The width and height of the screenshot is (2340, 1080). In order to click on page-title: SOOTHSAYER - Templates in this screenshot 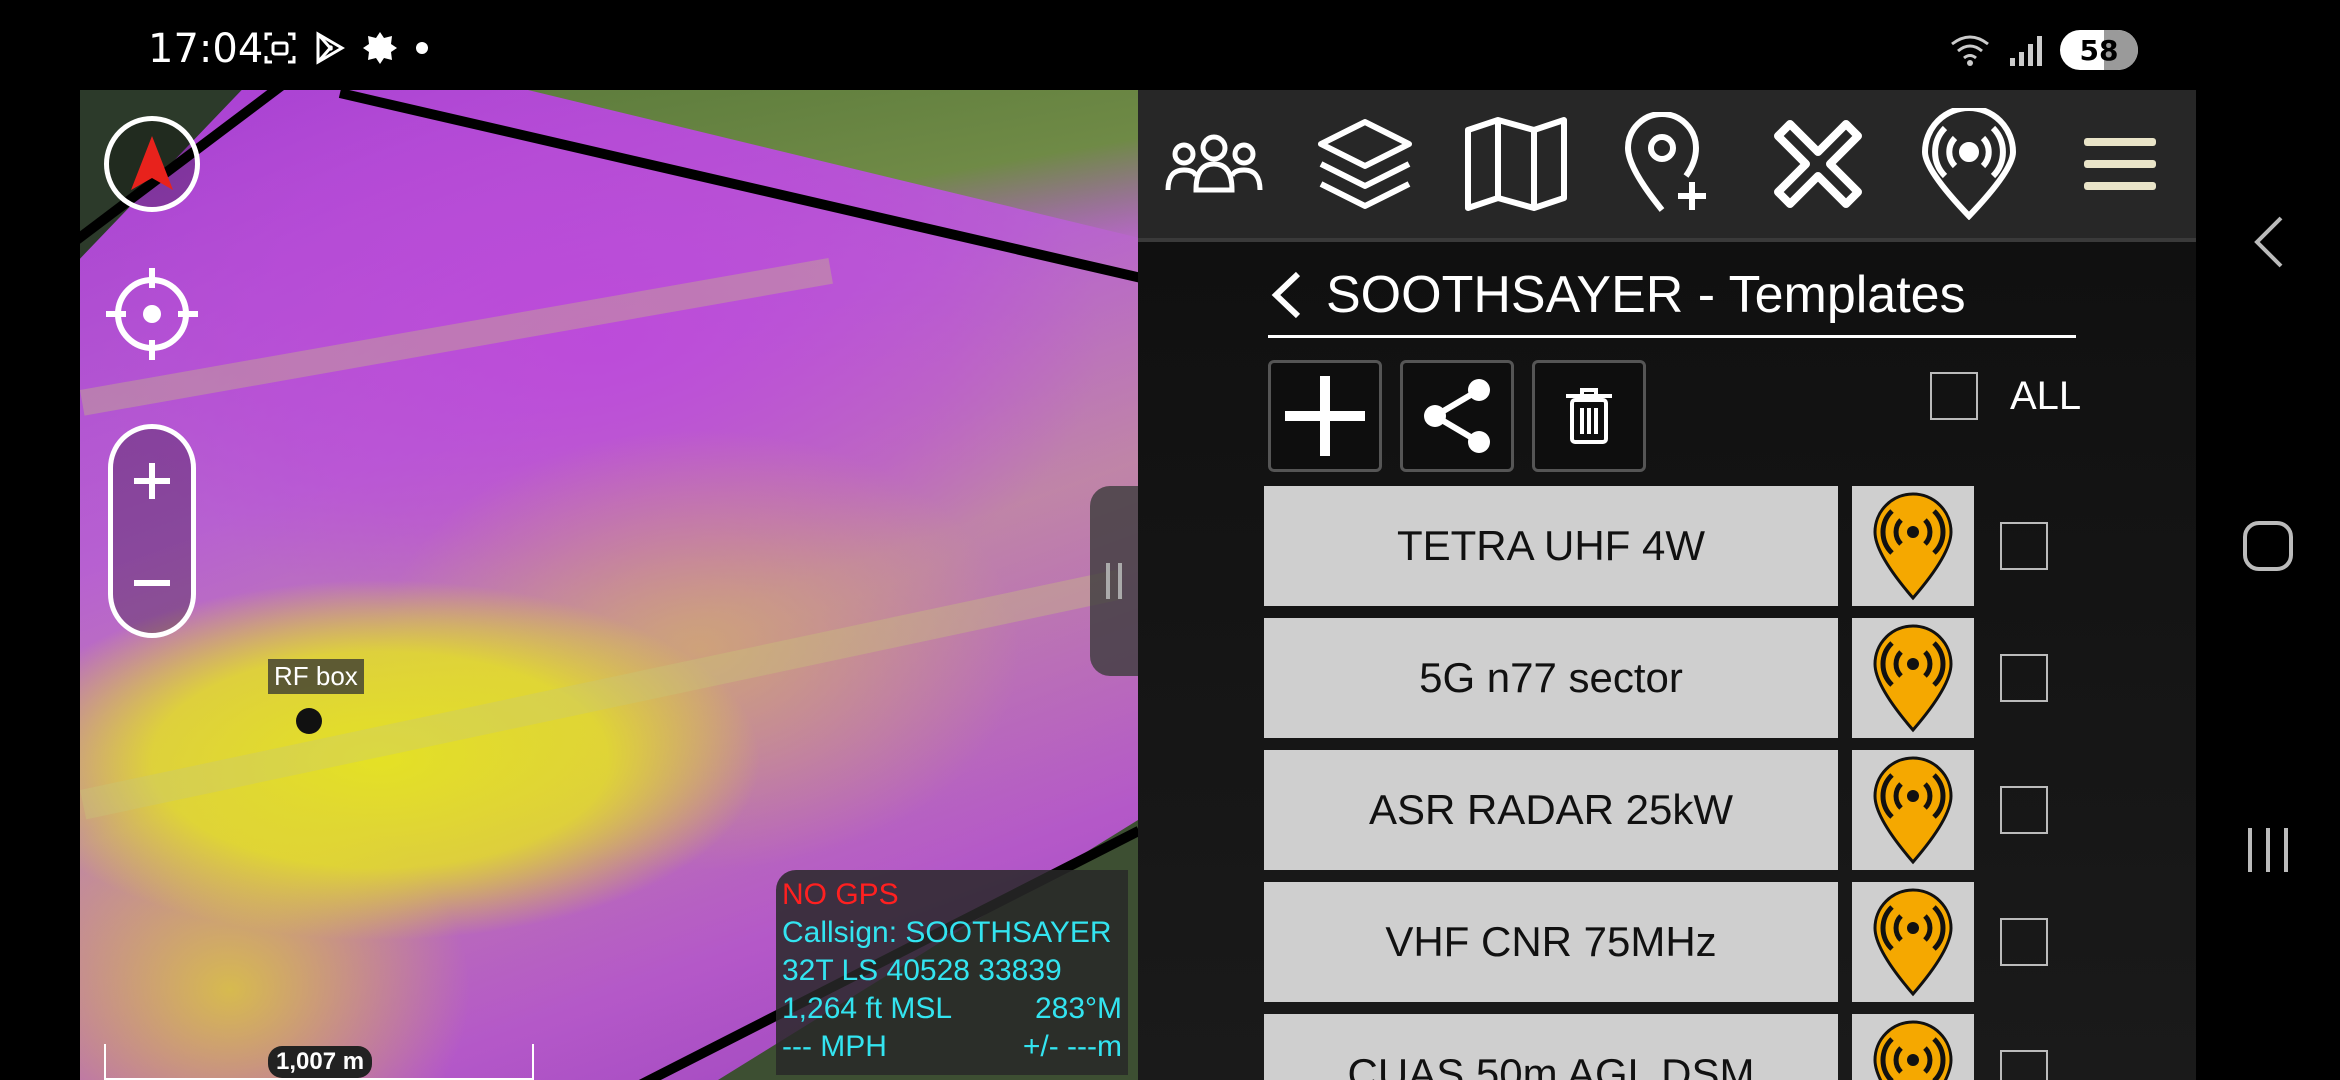, I will do `click(1646, 294)`.